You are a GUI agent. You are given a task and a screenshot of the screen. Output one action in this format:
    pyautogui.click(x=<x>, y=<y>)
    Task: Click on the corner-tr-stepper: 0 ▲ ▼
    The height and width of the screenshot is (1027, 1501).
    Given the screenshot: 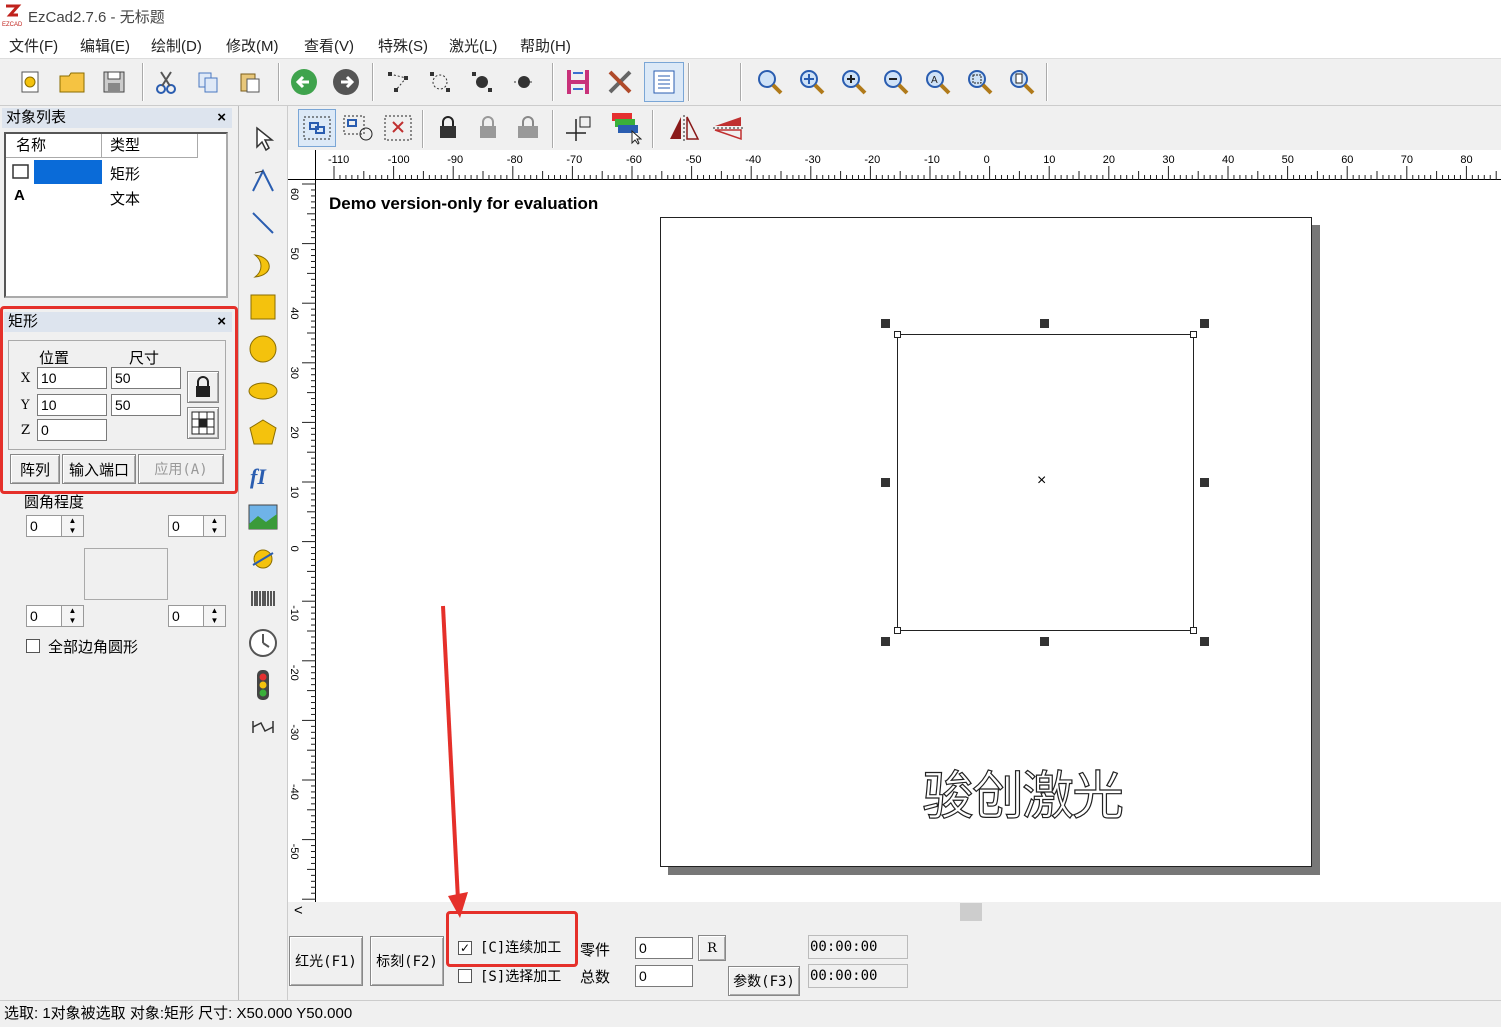 What is the action you would take?
    pyautogui.click(x=197, y=526)
    